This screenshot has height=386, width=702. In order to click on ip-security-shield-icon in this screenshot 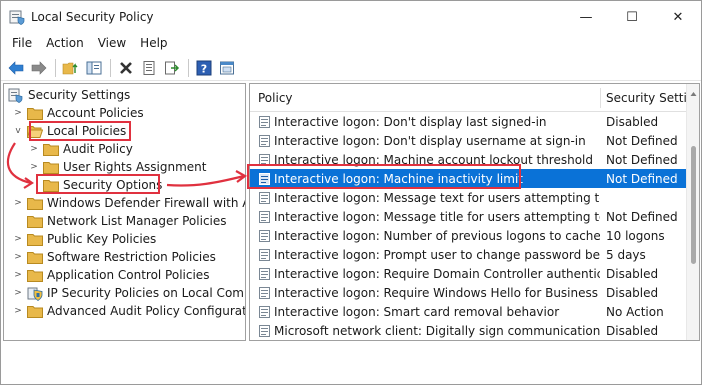, I will do `click(35, 293)`.